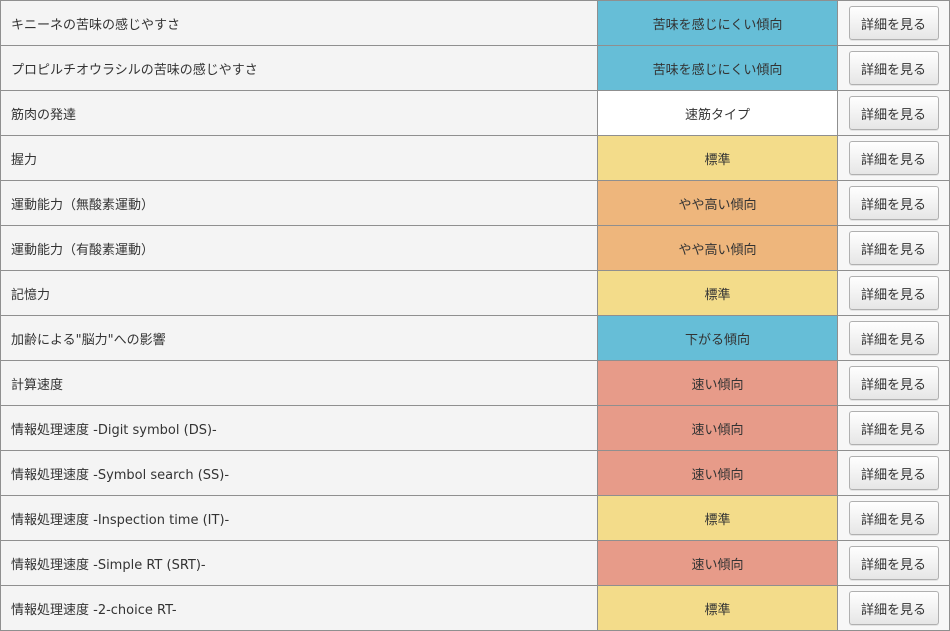 Image resolution: width=950 pixels, height=631 pixels. I want to click on table-row: 情報処理速度 -2-choice RT- 標準 詳細を見る, so click(475, 608).